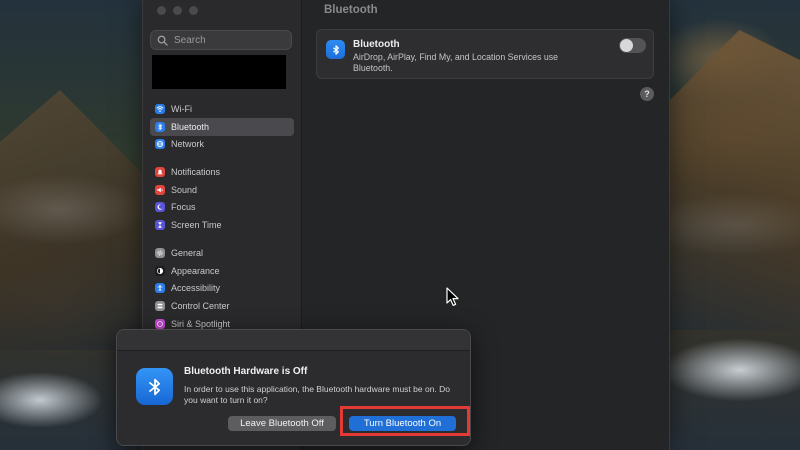 The height and width of the screenshot is (450, 800). I want to click on wifi-icon, so click(160, 108).